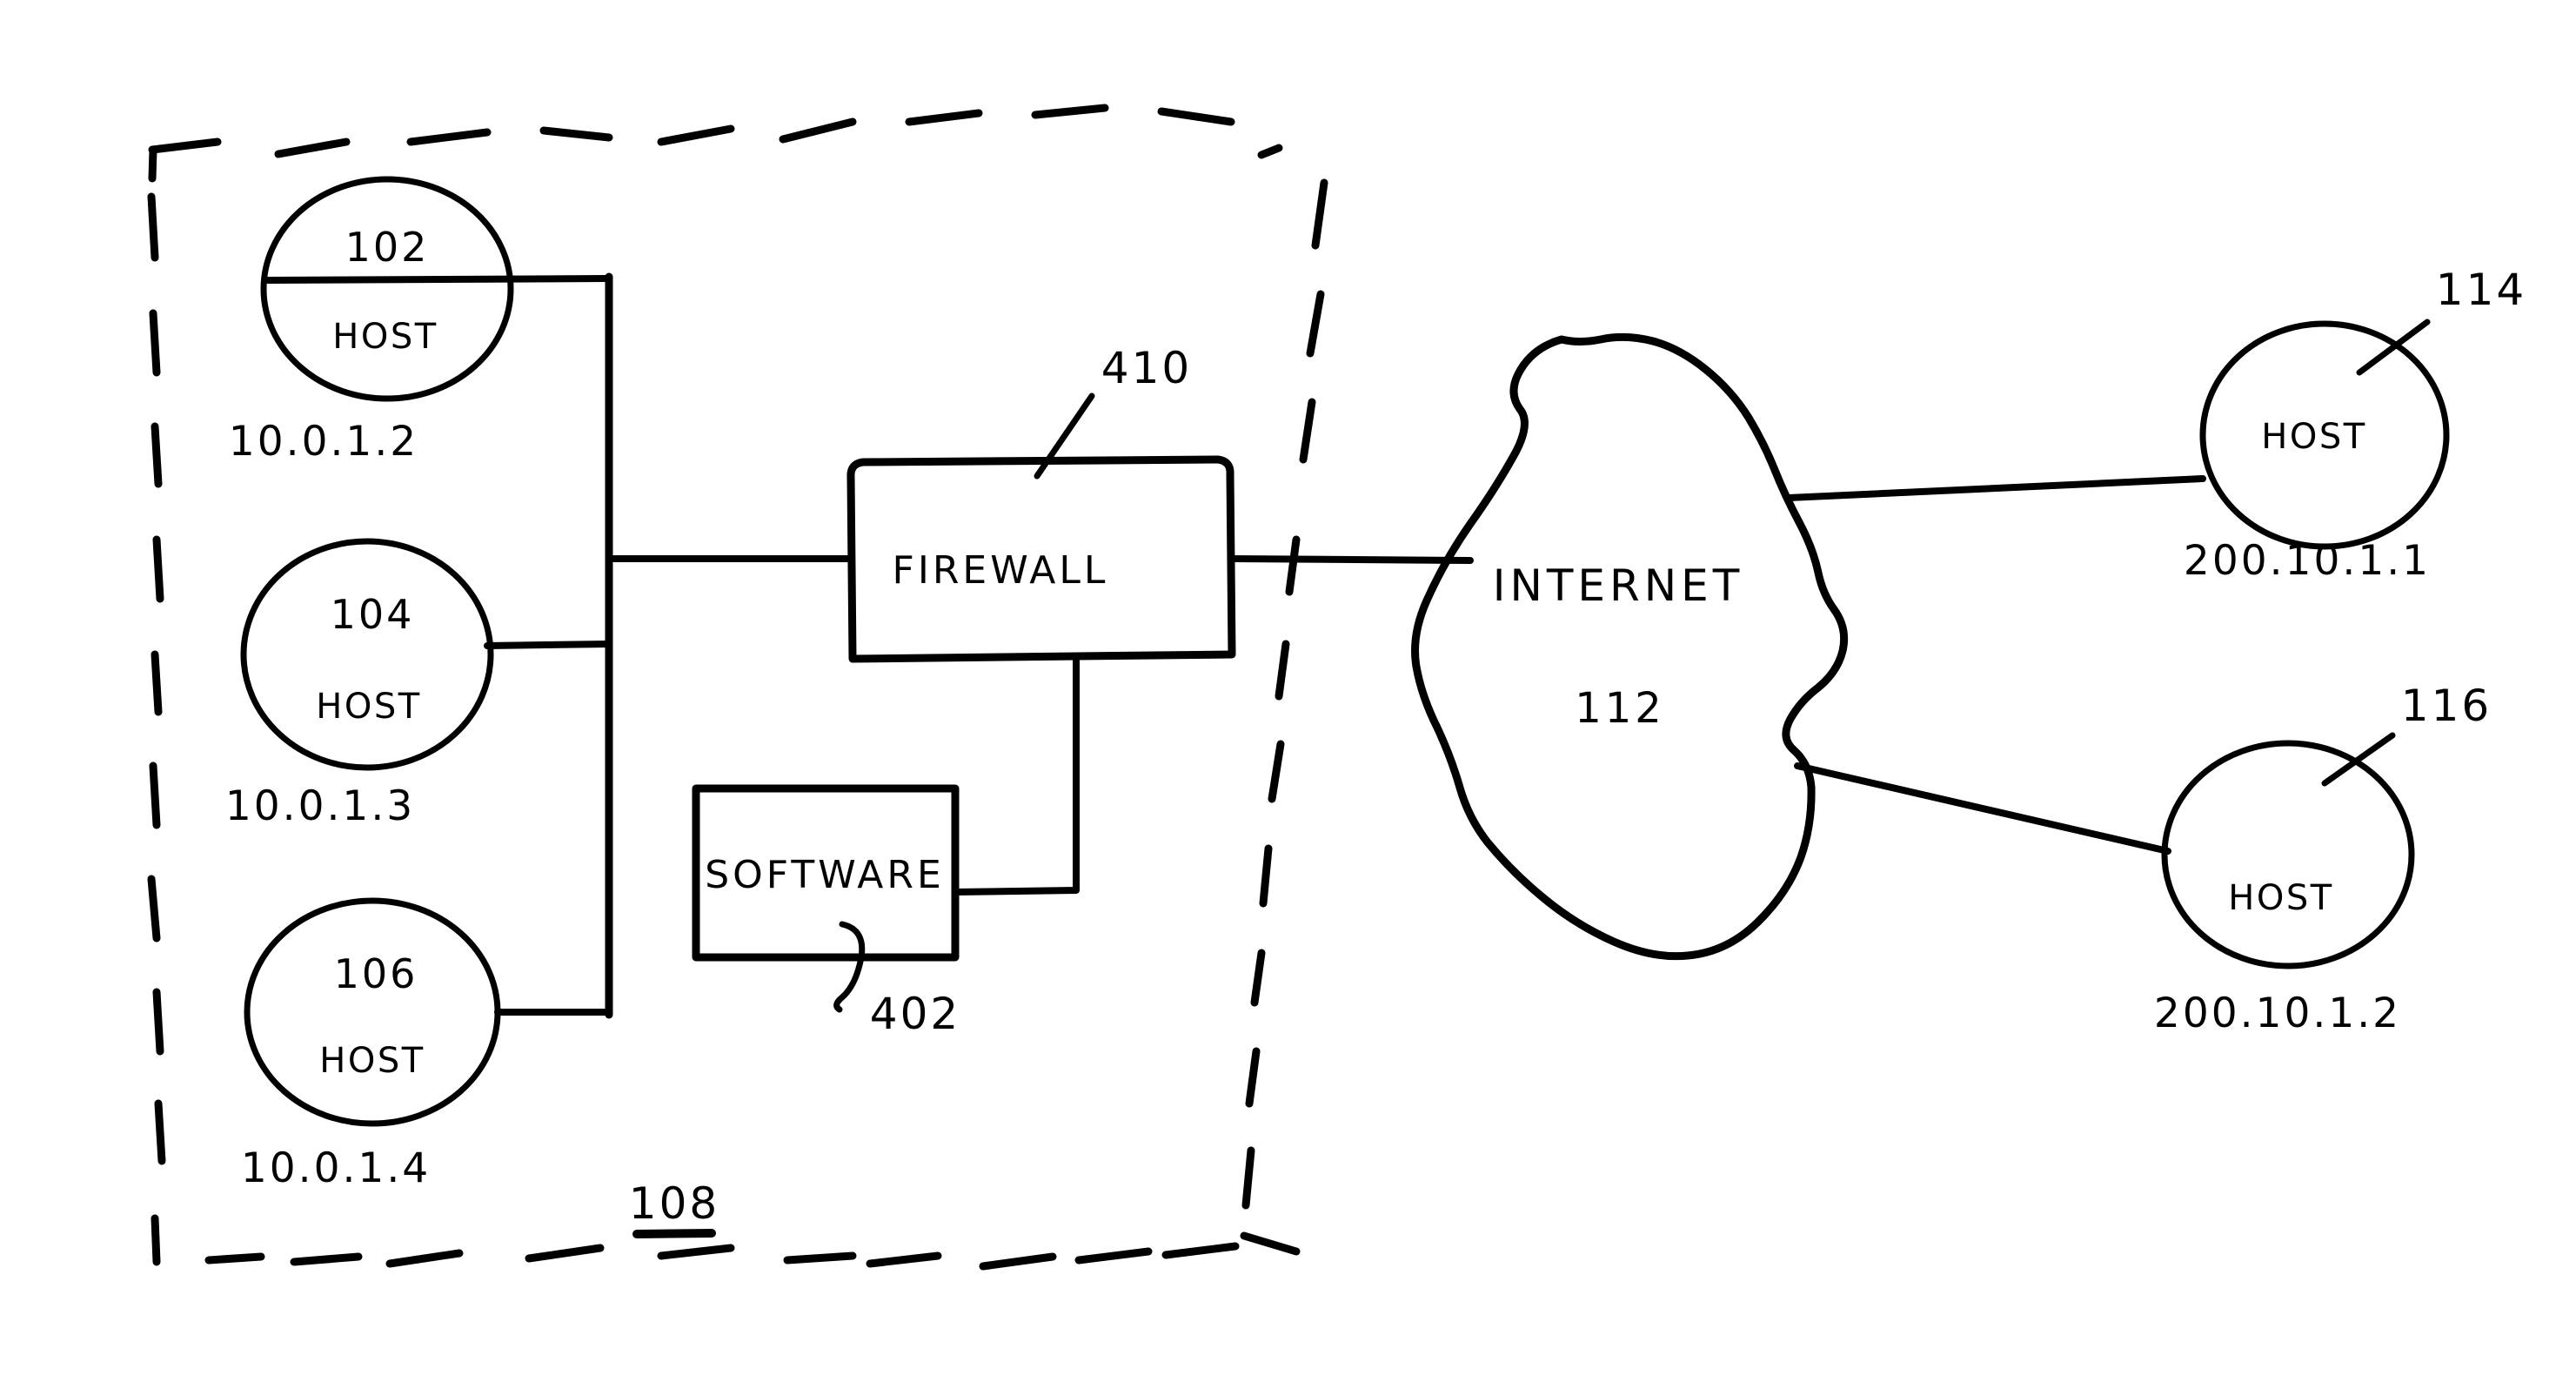 Image resolution: width=2576 pixels, height=1382 pixels. What do you see at coordinates (2277, 1013) in the screenshot?
I see `host-116-ip-label: 200.10.1.2` at bounding box center [2277, 1013].